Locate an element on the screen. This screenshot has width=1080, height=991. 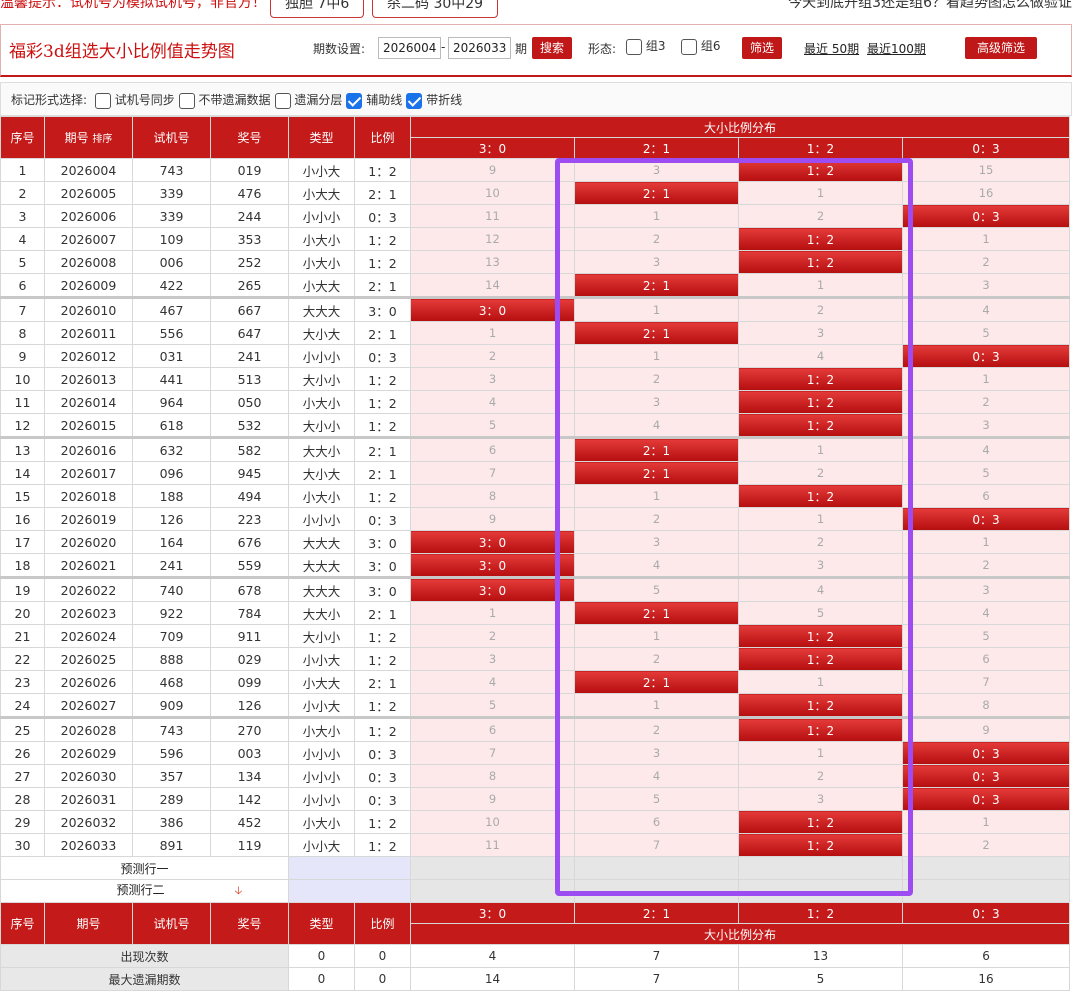
pill-dudan: 独胆 7中6 is located at coordinates (317, 9).